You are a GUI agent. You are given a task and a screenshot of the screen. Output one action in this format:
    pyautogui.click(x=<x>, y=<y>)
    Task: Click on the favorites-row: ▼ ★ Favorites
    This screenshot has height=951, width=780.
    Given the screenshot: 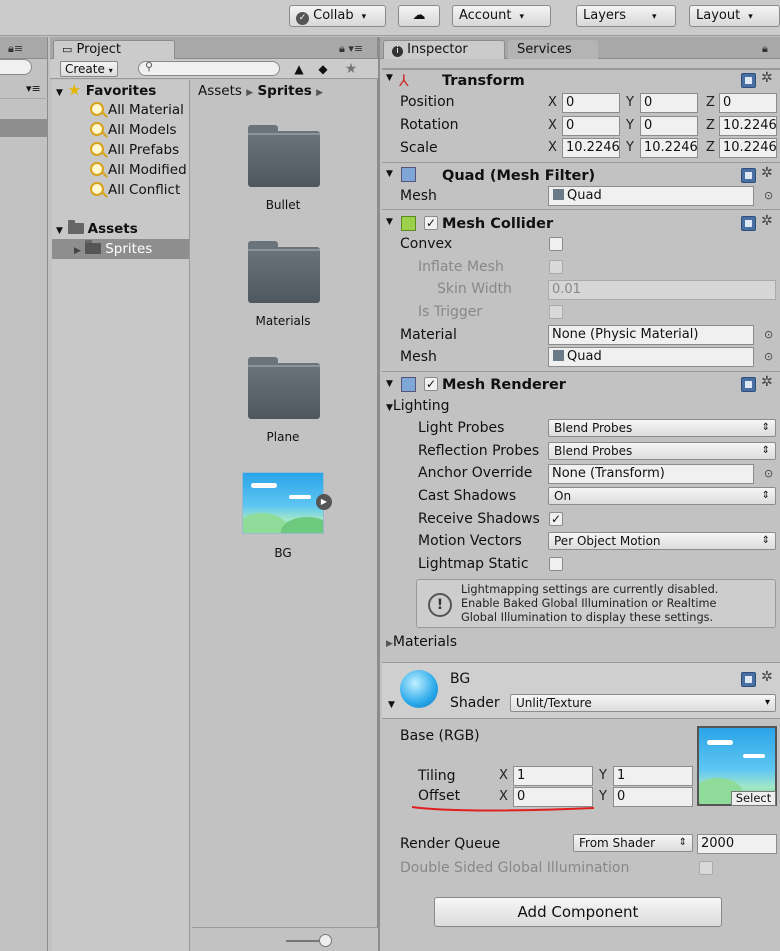 What is the action you would take?
    pyautogui.click(x=106, y=90)
    